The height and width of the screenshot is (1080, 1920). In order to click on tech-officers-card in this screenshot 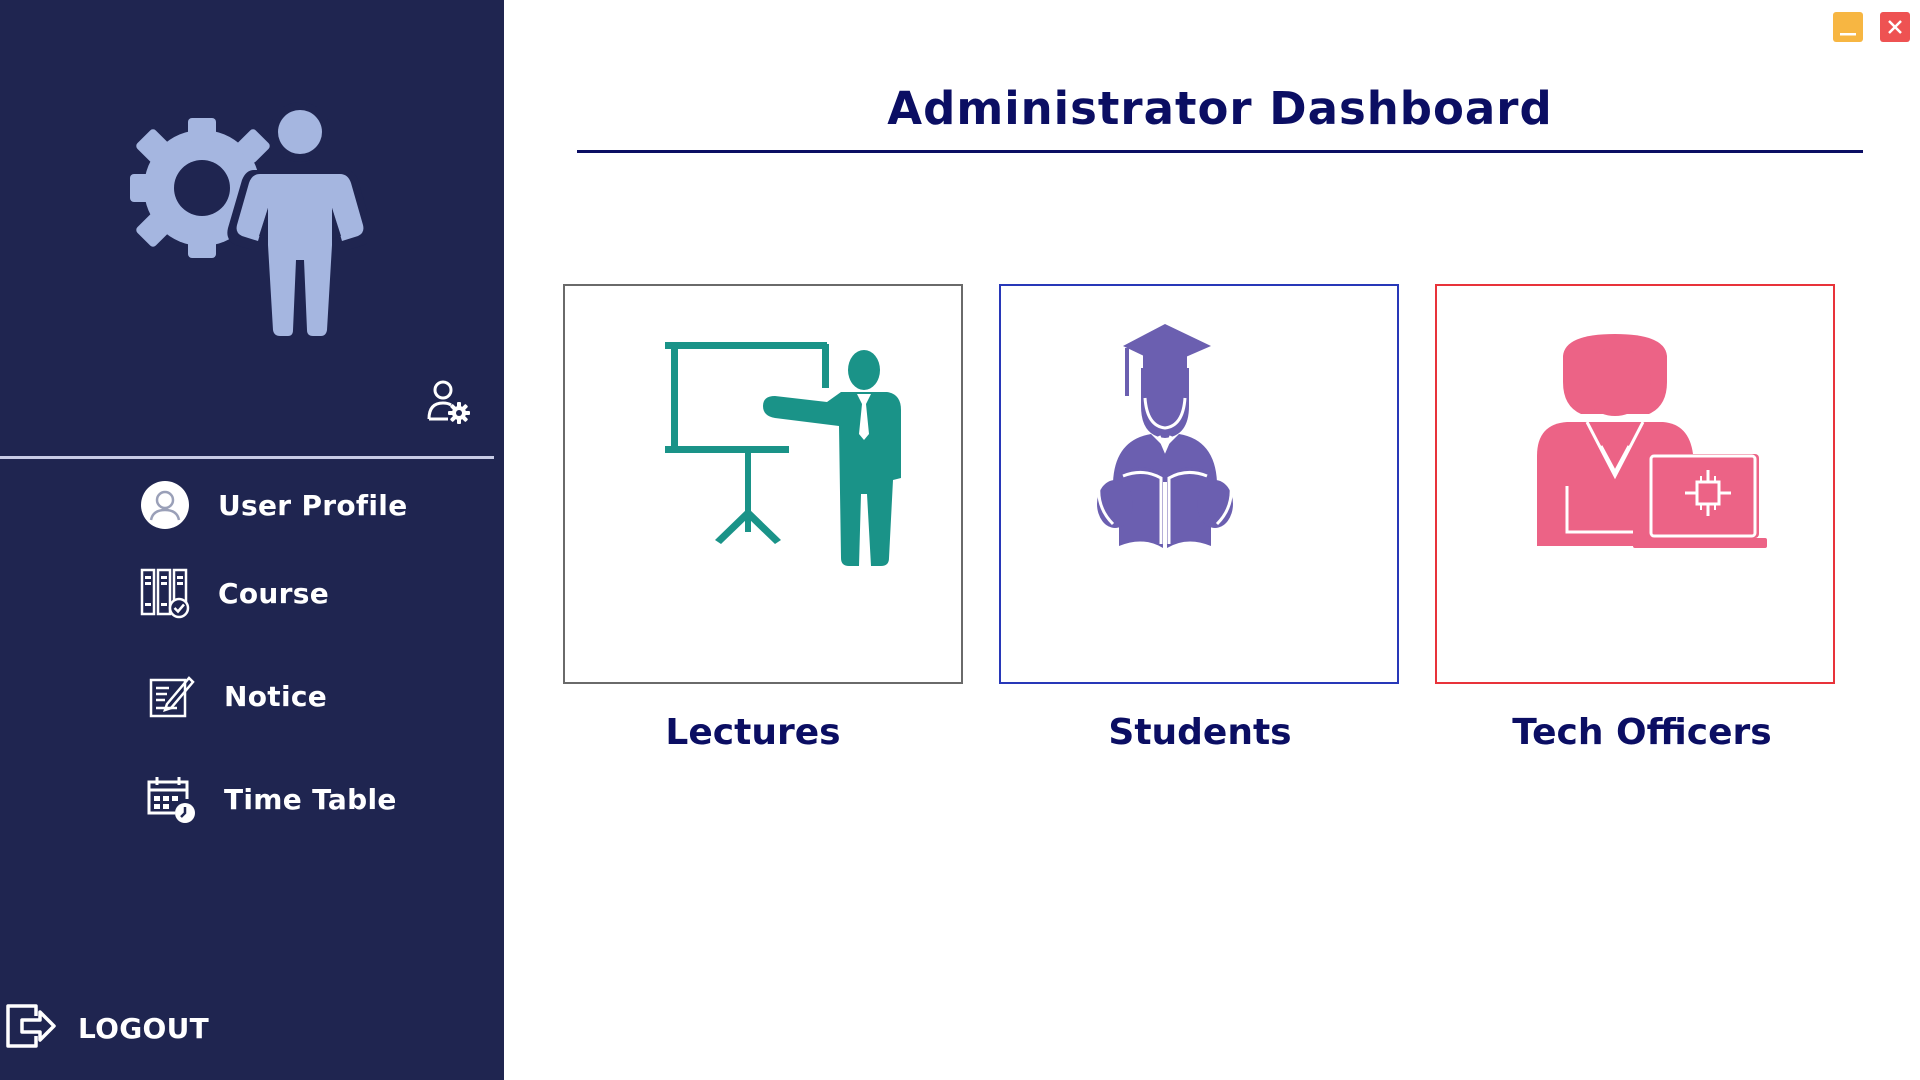, I will do `click(1635, 484)`.